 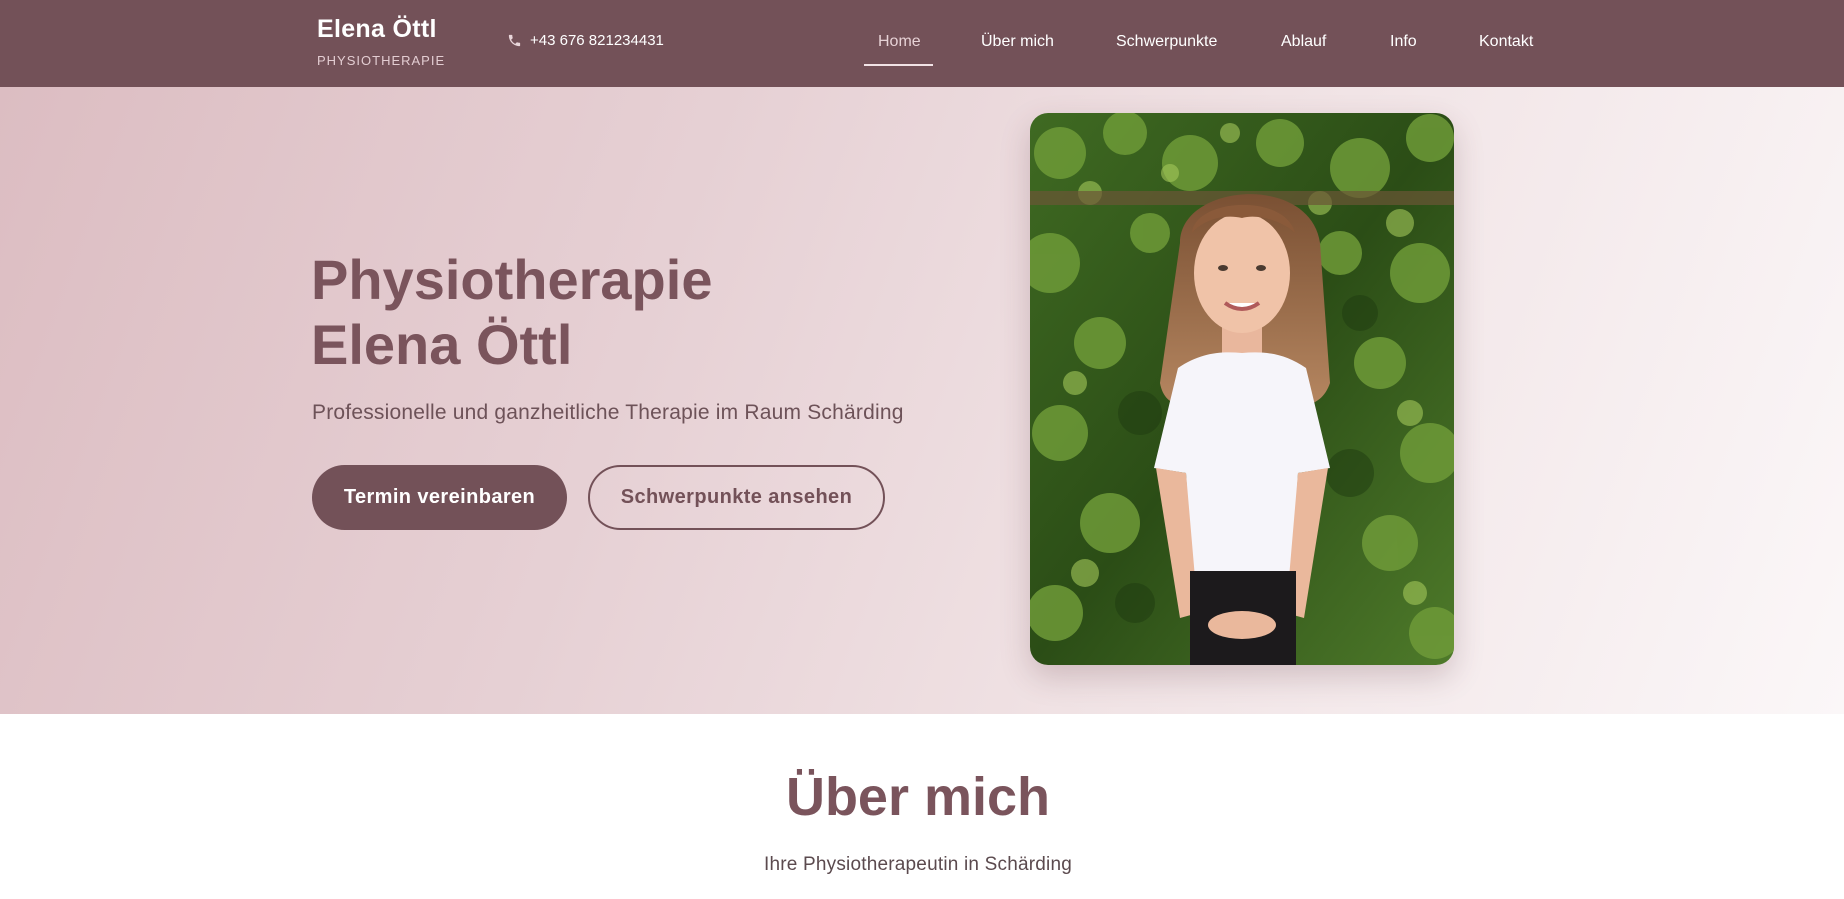 I want to click on nav-ueber-mich: Über mich, so click(x=1017, y=42).